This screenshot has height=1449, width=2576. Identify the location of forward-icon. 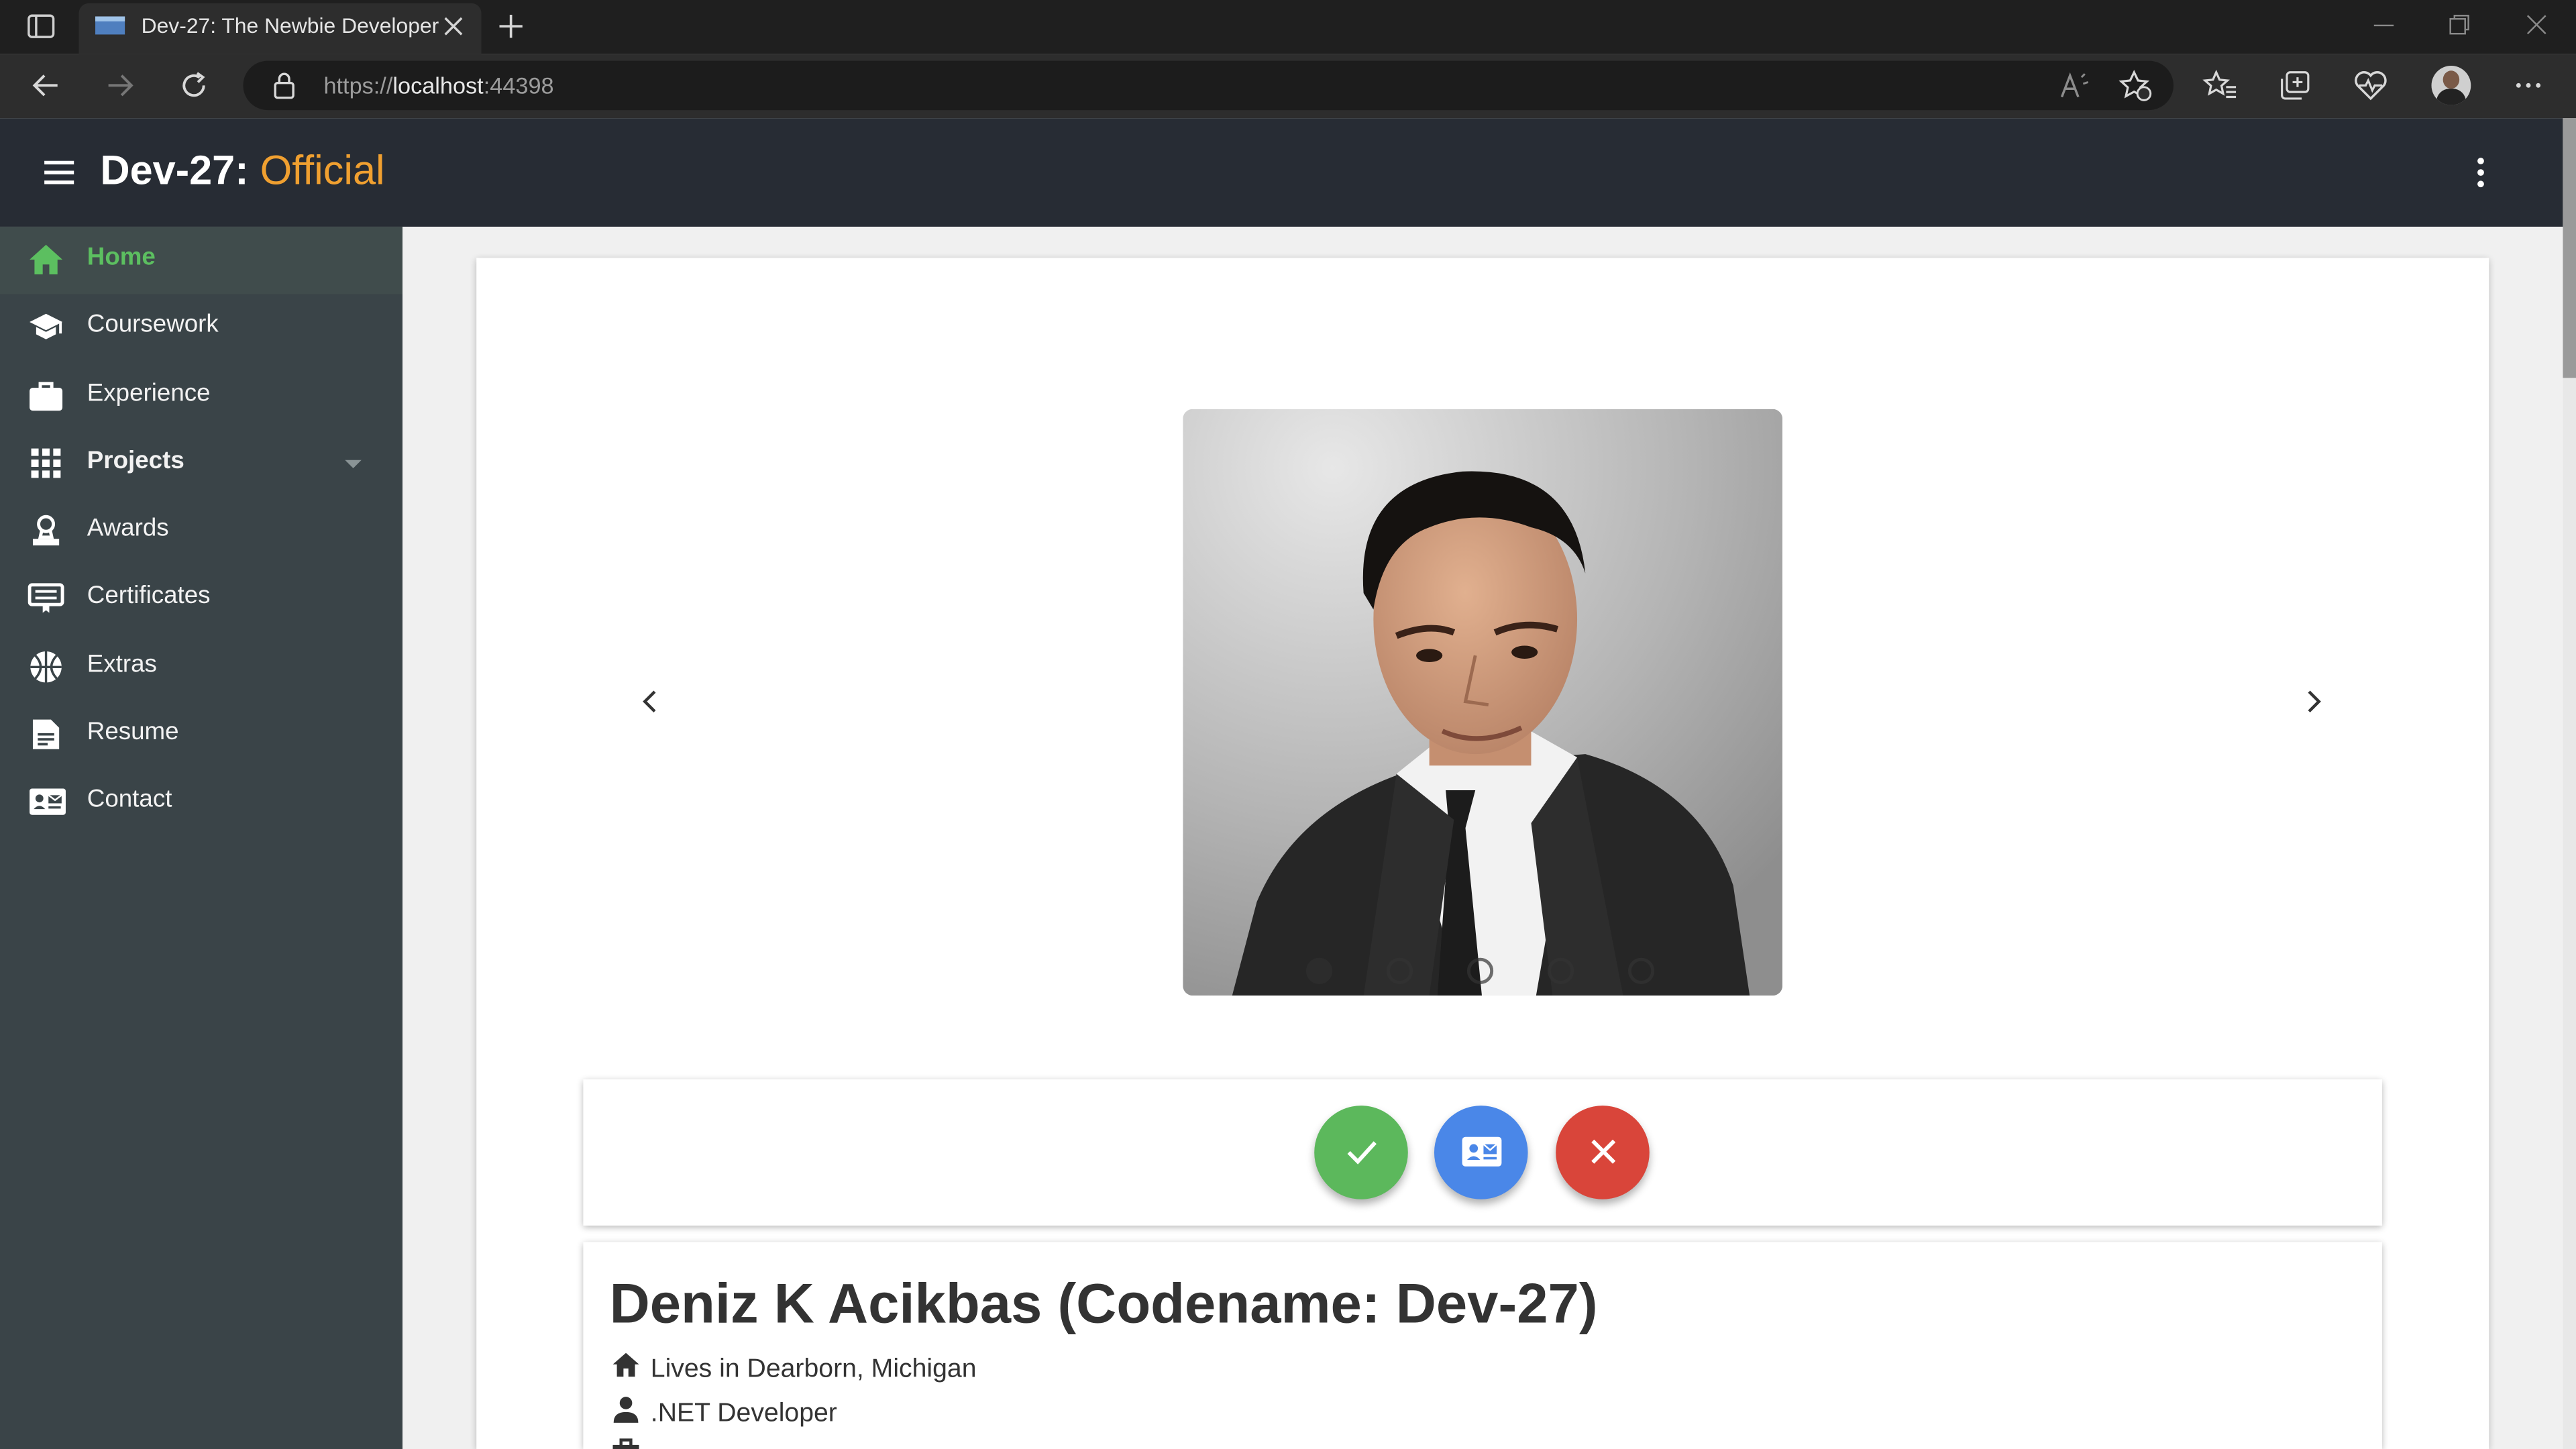
(119, 85).